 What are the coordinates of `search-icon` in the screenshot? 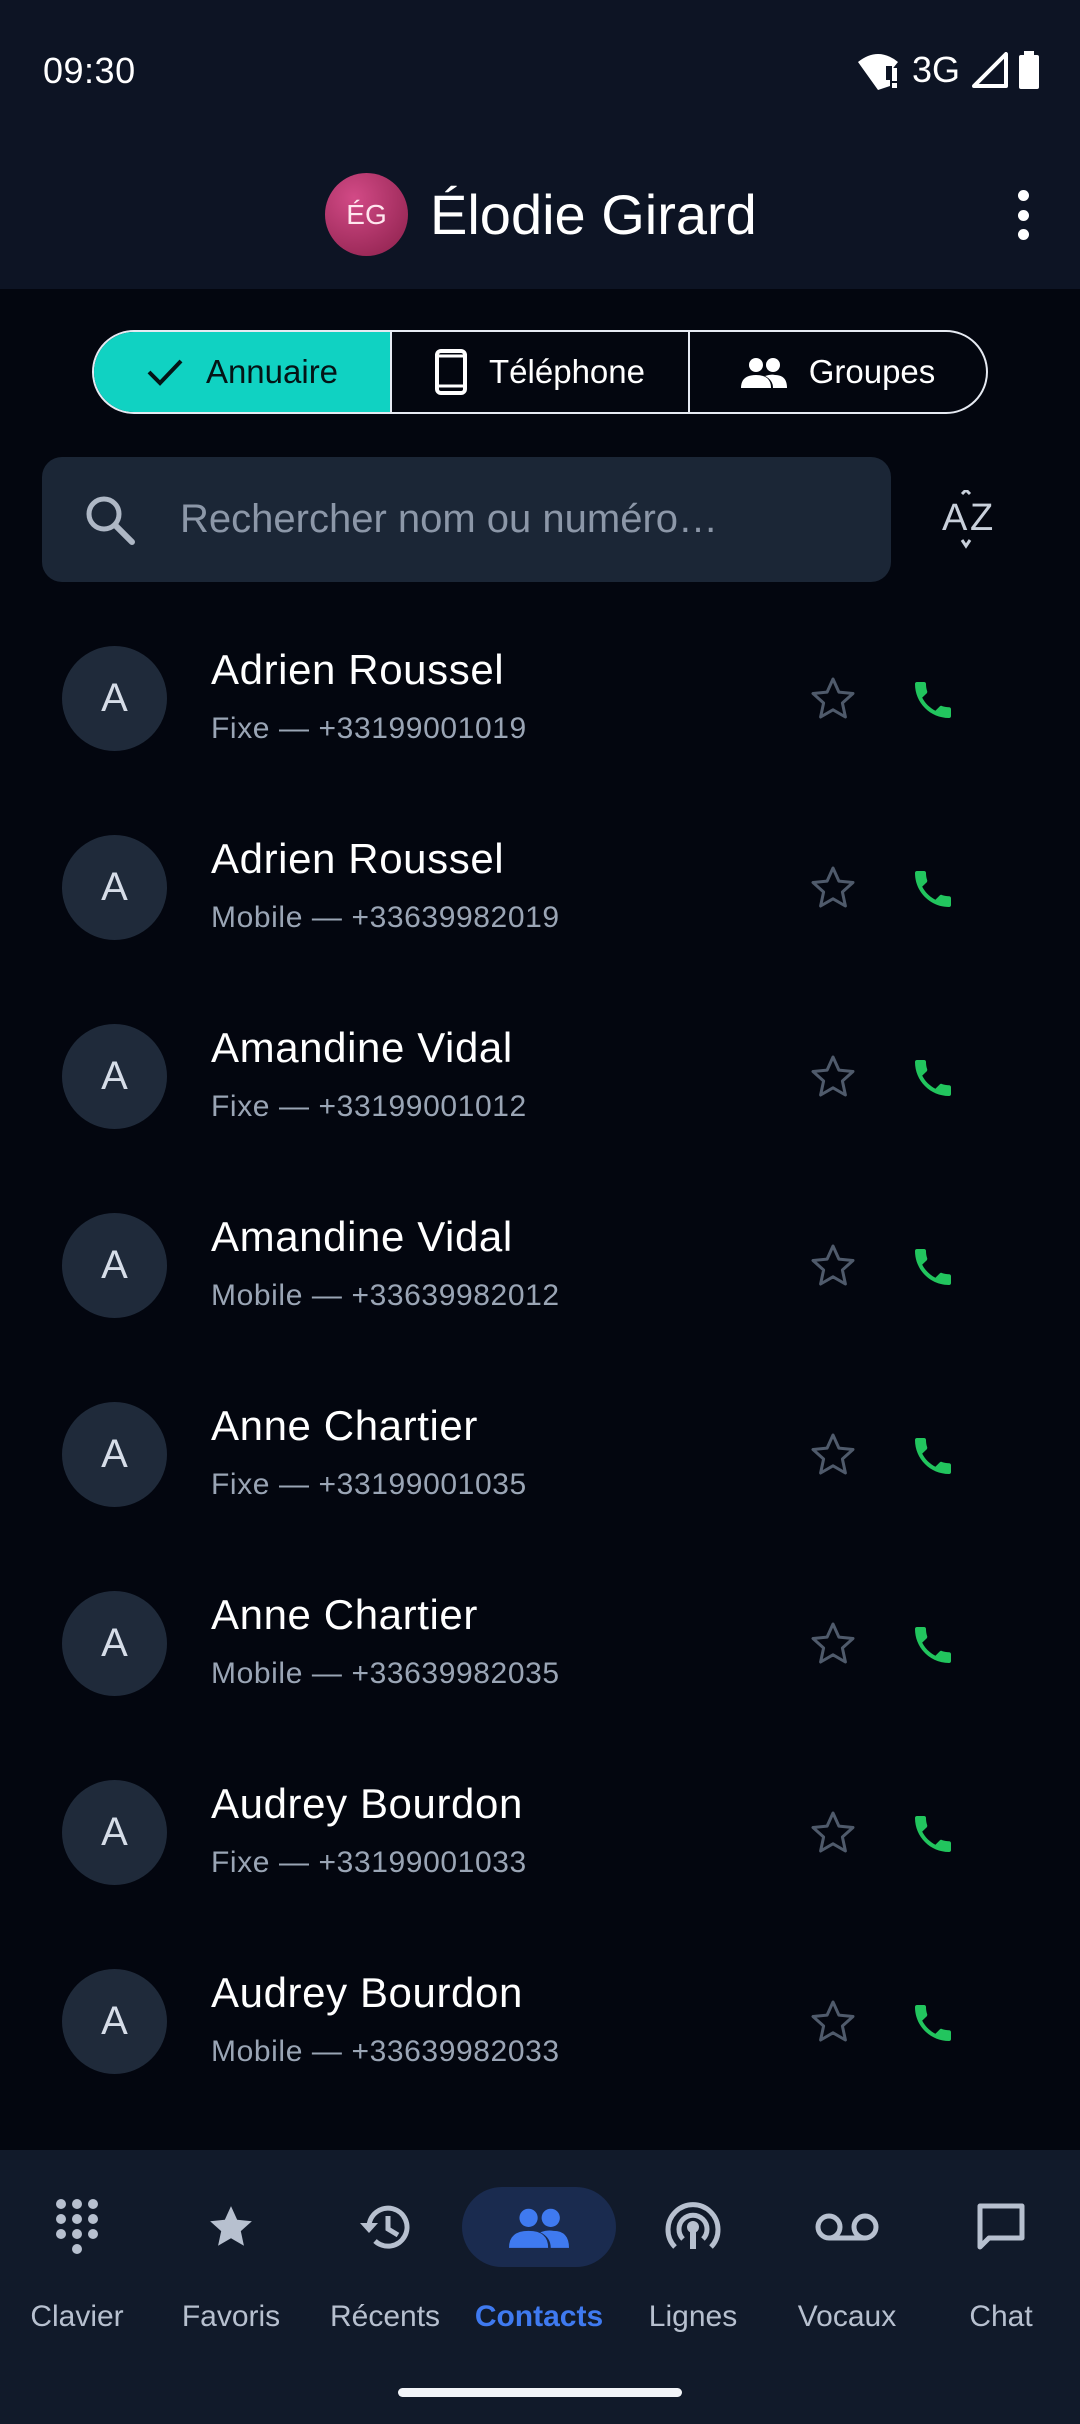 It's located at (110, 520).